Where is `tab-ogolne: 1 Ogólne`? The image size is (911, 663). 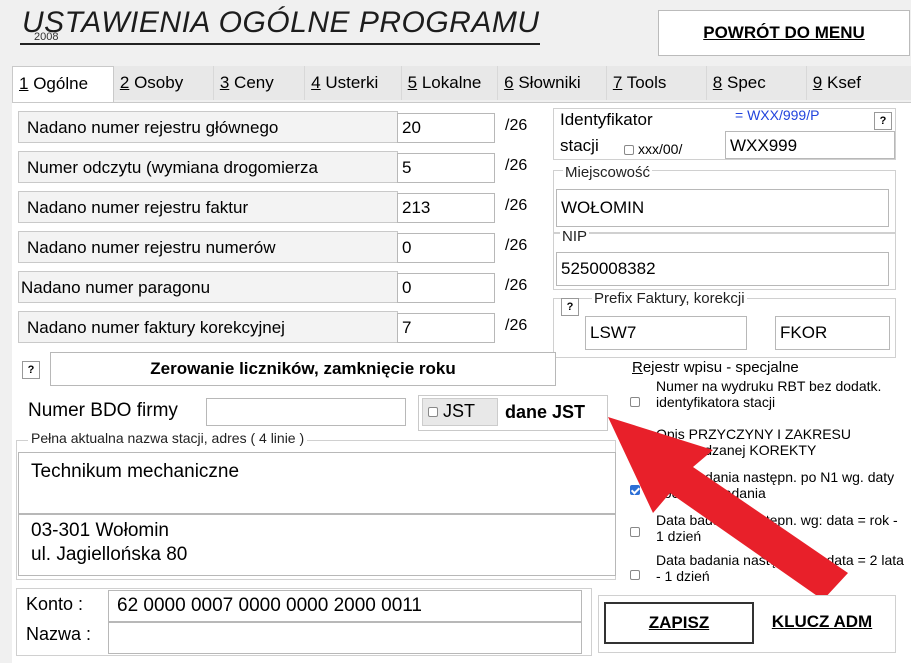 tab-ogolne: 1 Ogólne is located at coordinates (63, 84).